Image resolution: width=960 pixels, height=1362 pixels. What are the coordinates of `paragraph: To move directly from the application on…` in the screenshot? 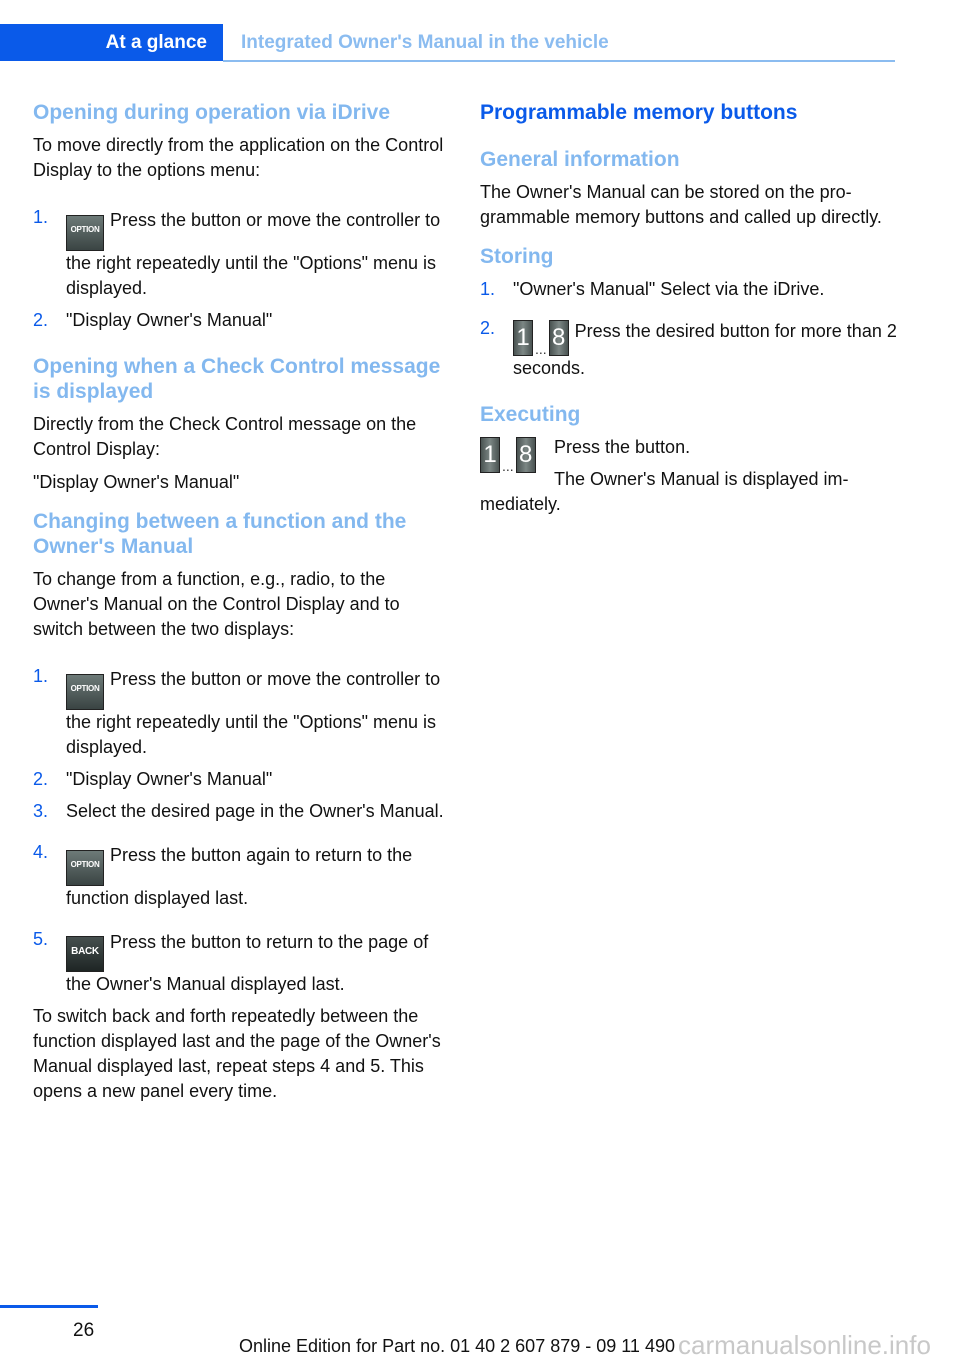 It's located at (238, 157).